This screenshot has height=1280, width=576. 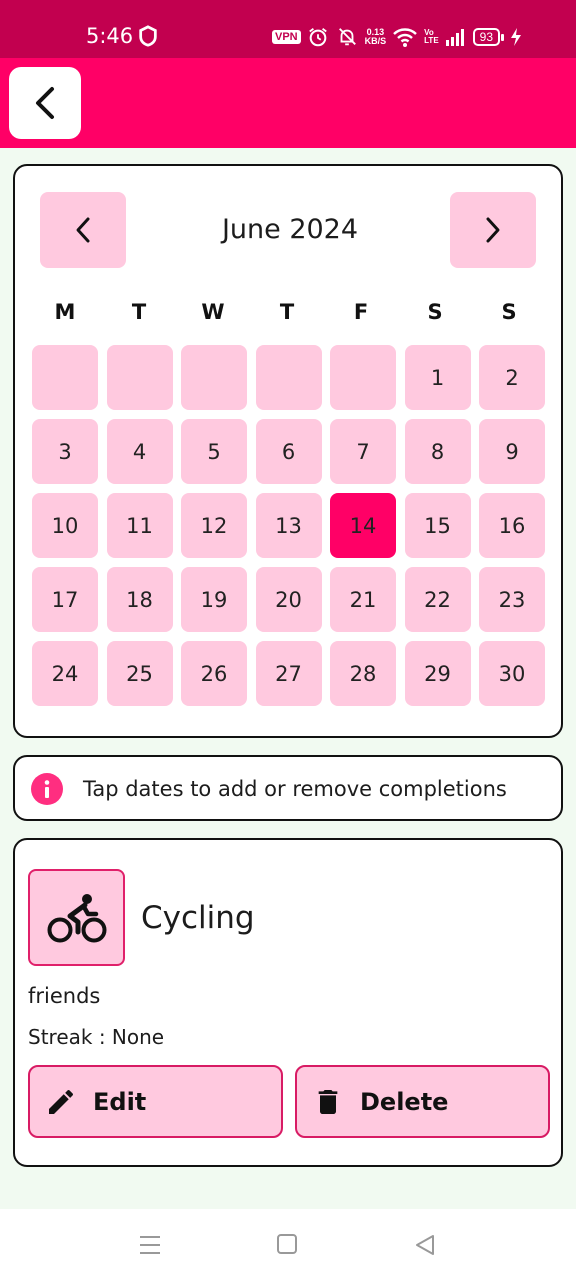 What do you see at coordinates (139, 599) in the screenshot?
I see `calendar-day: 18` at bounding box center [139, 599].